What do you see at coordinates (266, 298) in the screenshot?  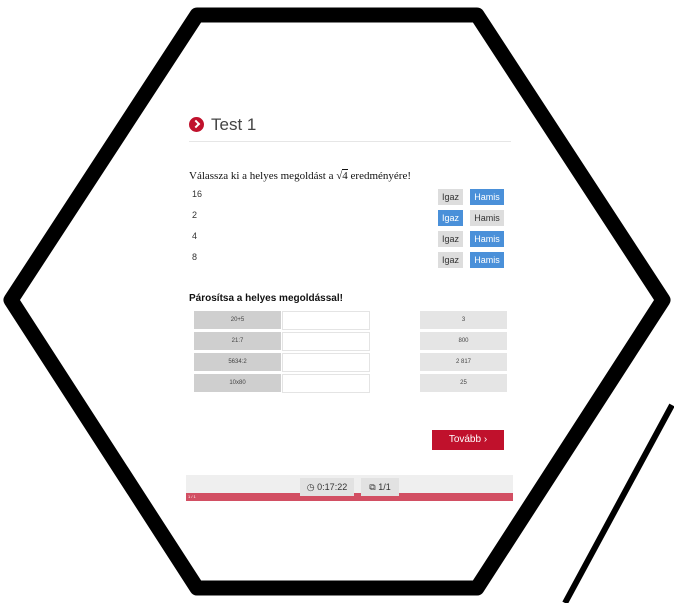 I see `question-2-text: Párosítsa a helyes megoldással!` at bounding box center [266, 298].